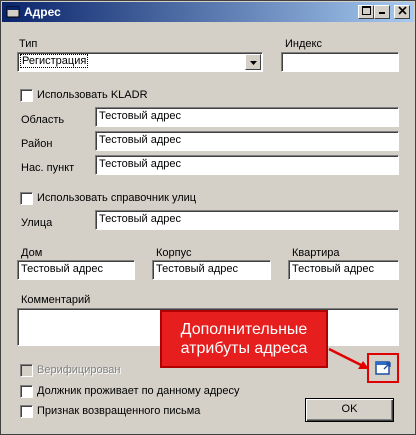 This screenshot has height=435, width=416. Describe the element at coordinates (43, 120) in the screenshot. I see `region-label: Область` at that location.